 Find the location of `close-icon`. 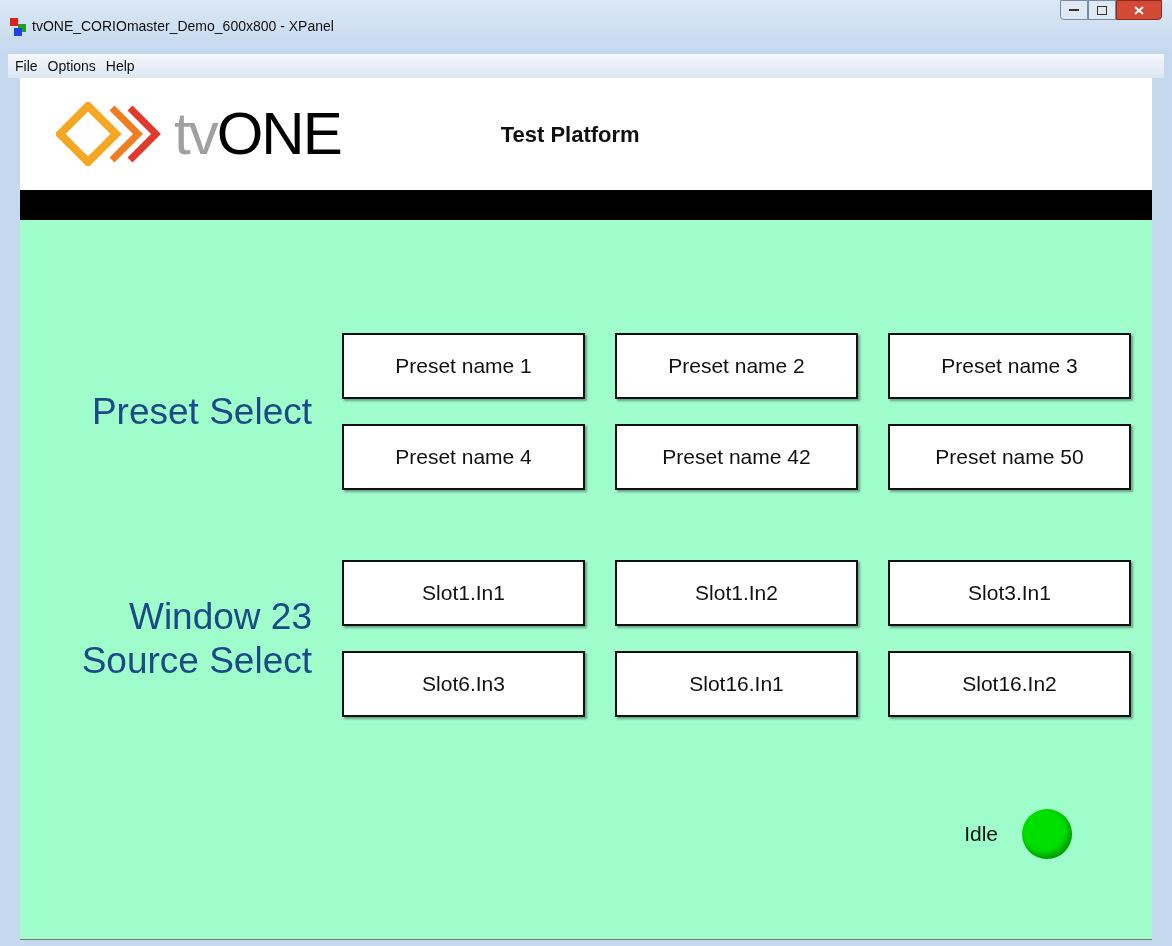

close-icon is located at coordinates (1139, 10).